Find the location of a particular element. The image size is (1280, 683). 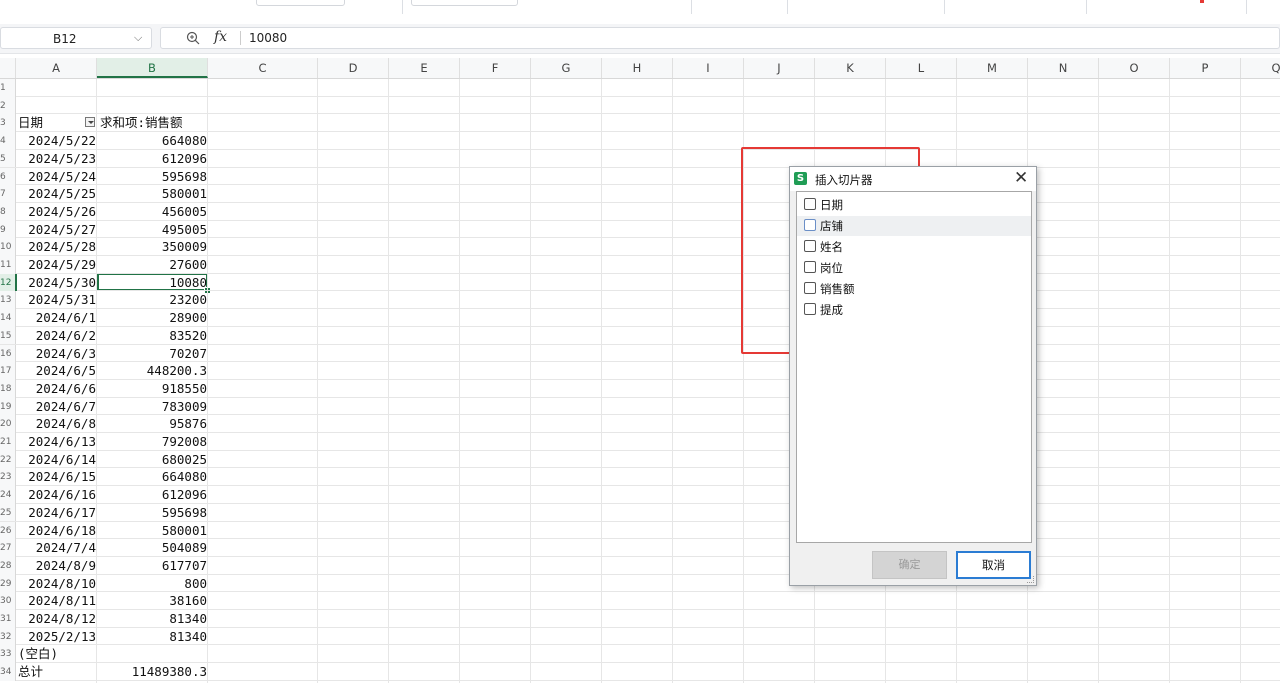

pivot-row-date: 2024/5/23 is located at coordinates (56, 159).